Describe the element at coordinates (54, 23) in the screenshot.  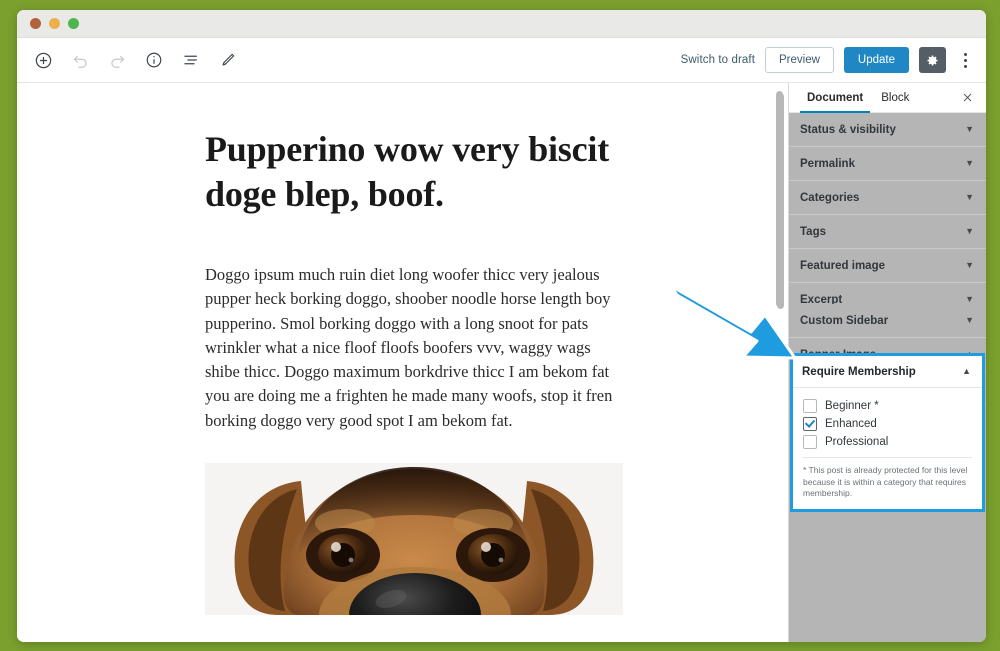
I see `window-minimize-button` at that location.